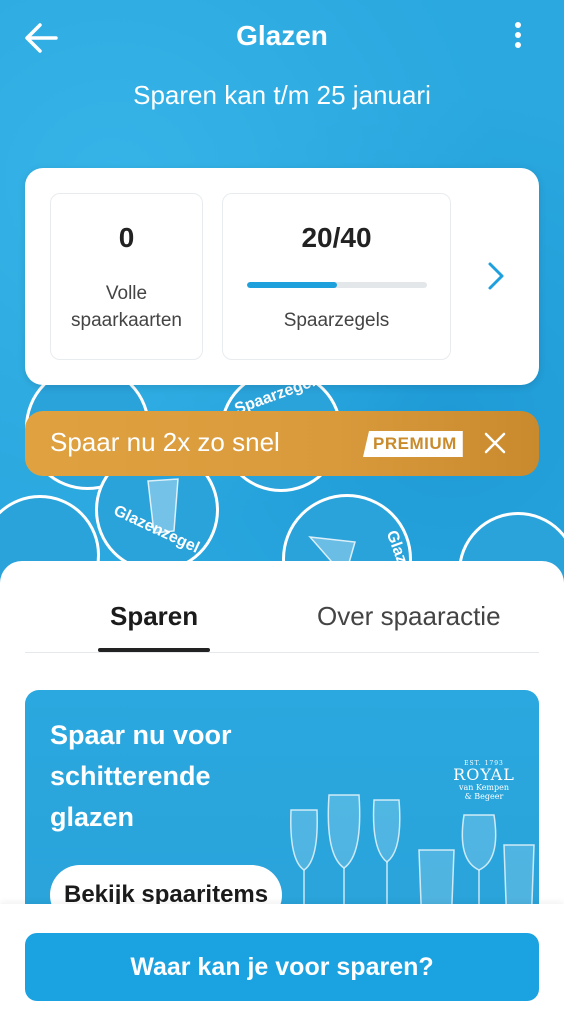 This screenshot has height=1024, width=564. Describe the element at coordinates (336, 276) in the screenshot. I see `stamps-box: 20/40 Spaarzegels` at that location.